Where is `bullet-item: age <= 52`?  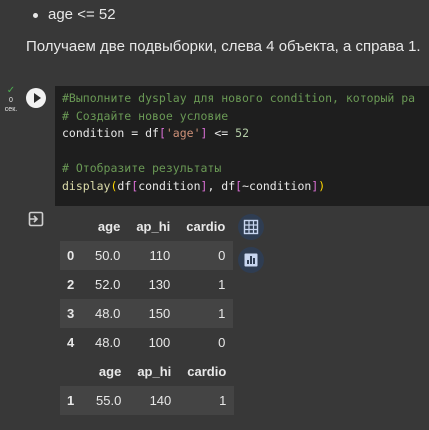
bullet-item: age <= 52 is located at coordinates (74, 14).